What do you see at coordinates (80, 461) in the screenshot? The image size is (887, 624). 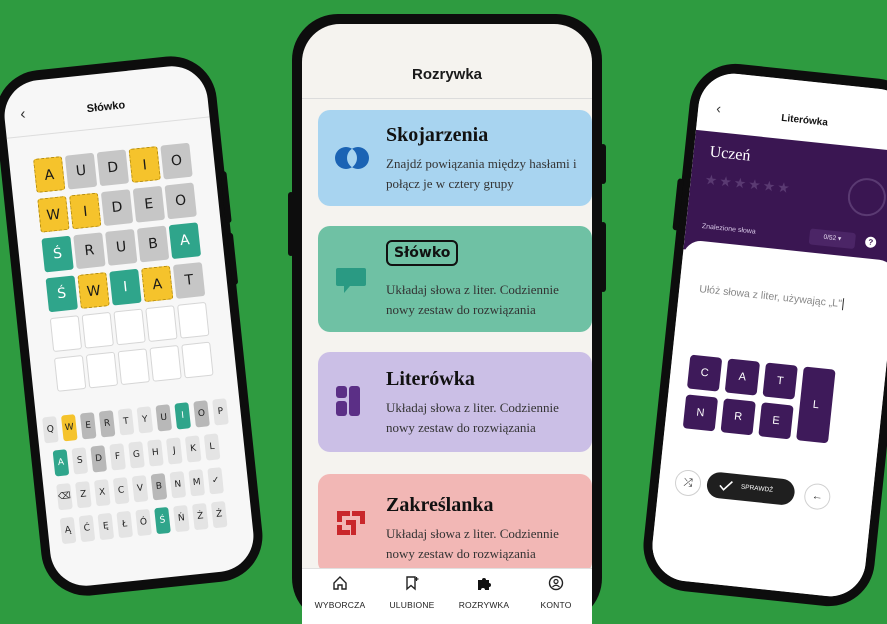 I see `keyboard-key: S` at bounding box center [80, 461].